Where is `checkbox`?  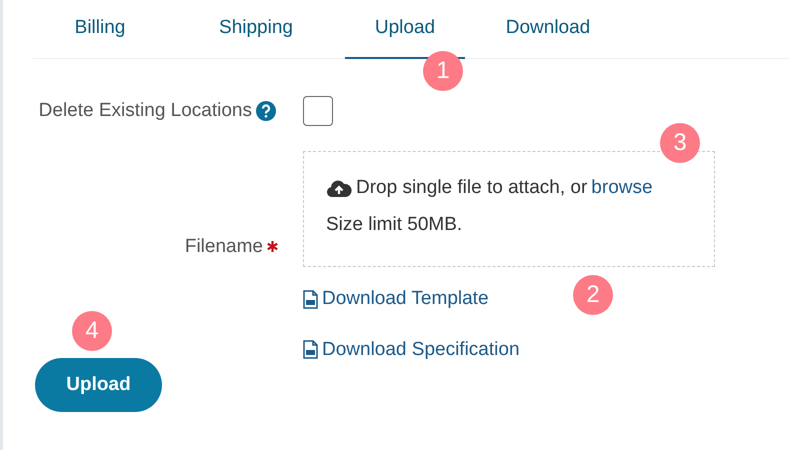 checkbox is located at coordinates (318, 111).